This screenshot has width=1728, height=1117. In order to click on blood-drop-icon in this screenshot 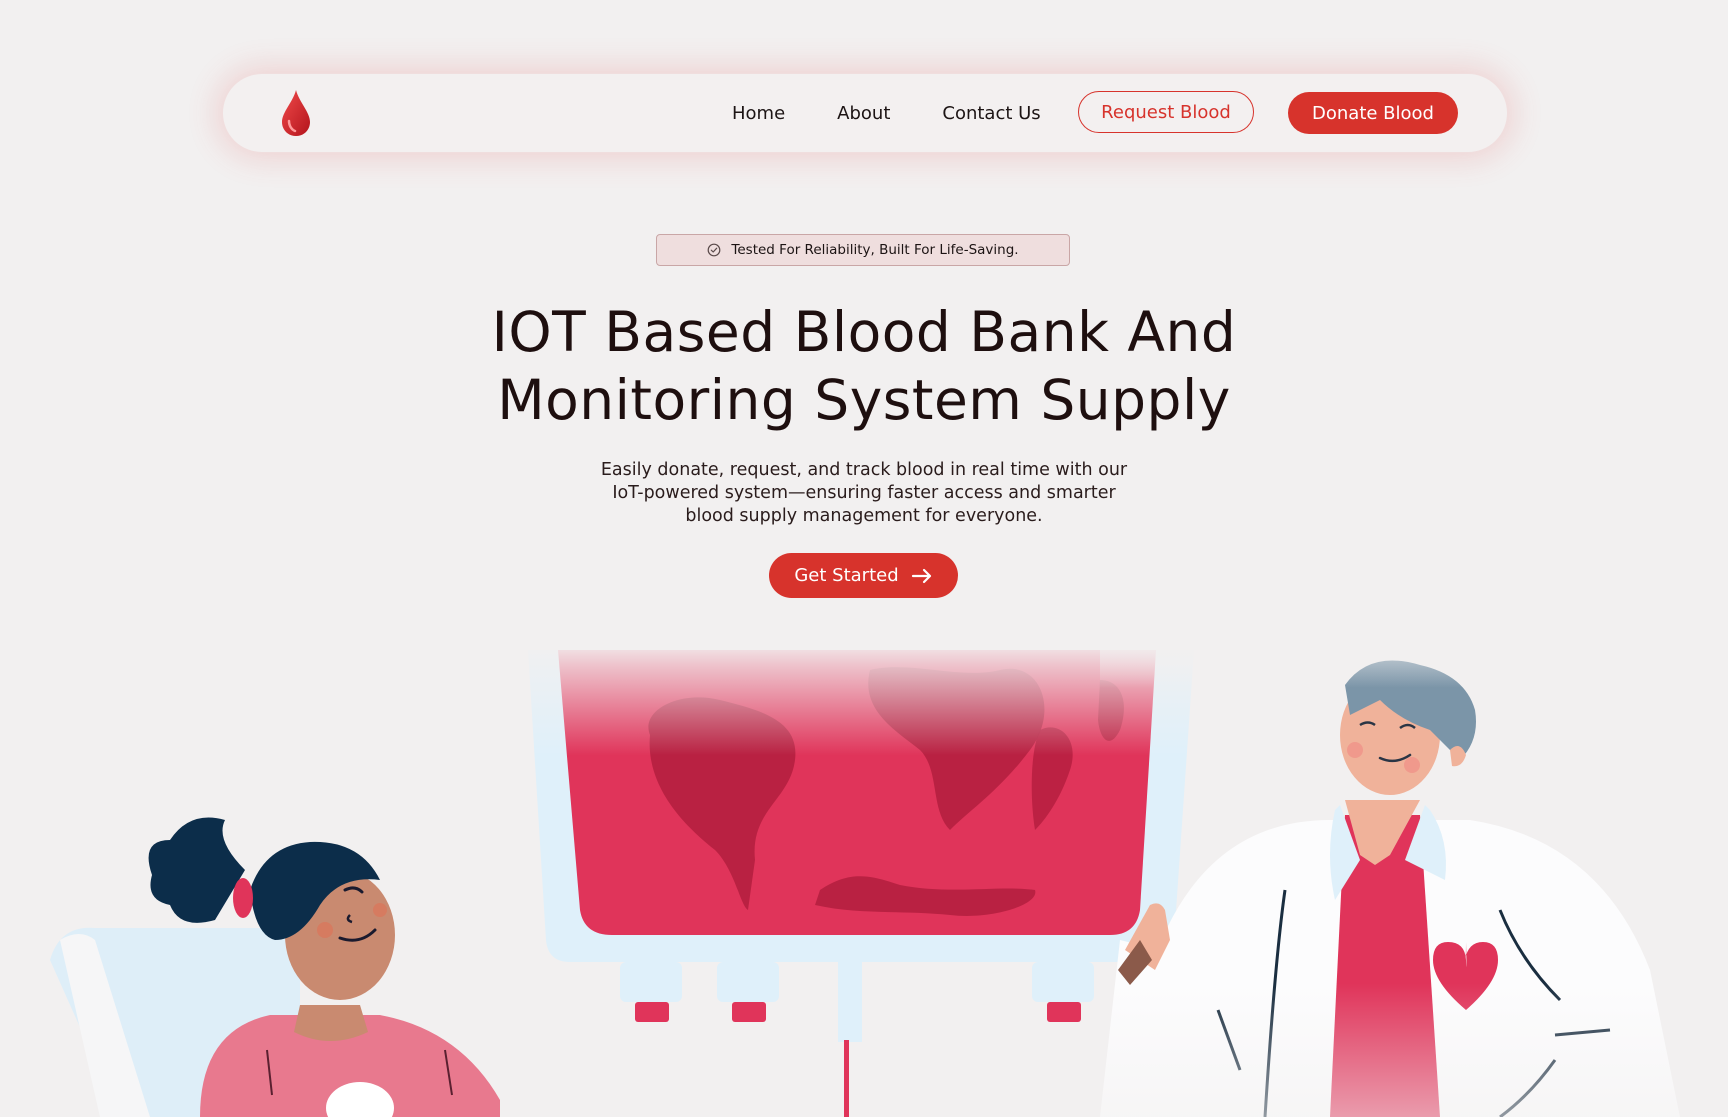, I will do `click(296, 113)`.